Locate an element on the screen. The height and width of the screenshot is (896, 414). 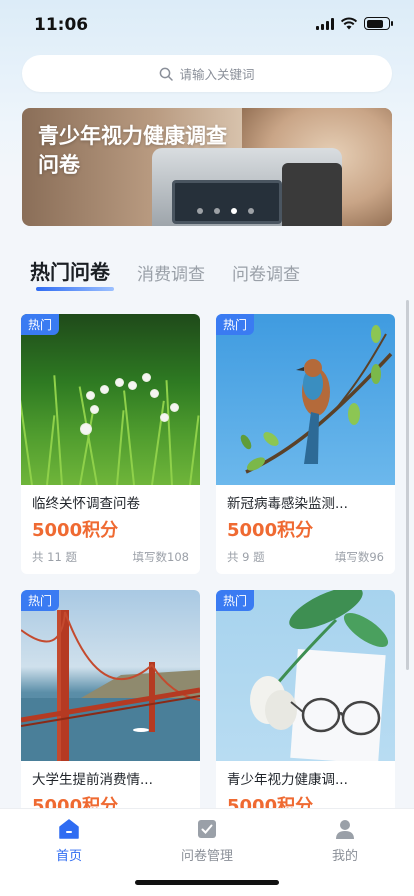
survey-card: 热门 青少年视力健康调... 5000积分 is located at coordinates (305, 699).